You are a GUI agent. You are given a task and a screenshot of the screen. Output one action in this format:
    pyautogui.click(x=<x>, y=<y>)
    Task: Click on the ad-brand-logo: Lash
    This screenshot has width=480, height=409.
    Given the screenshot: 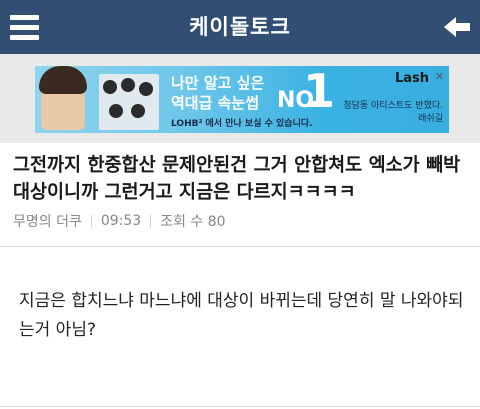 What is the action you would take?
    pyautogui.click(x=411, y=78)
    